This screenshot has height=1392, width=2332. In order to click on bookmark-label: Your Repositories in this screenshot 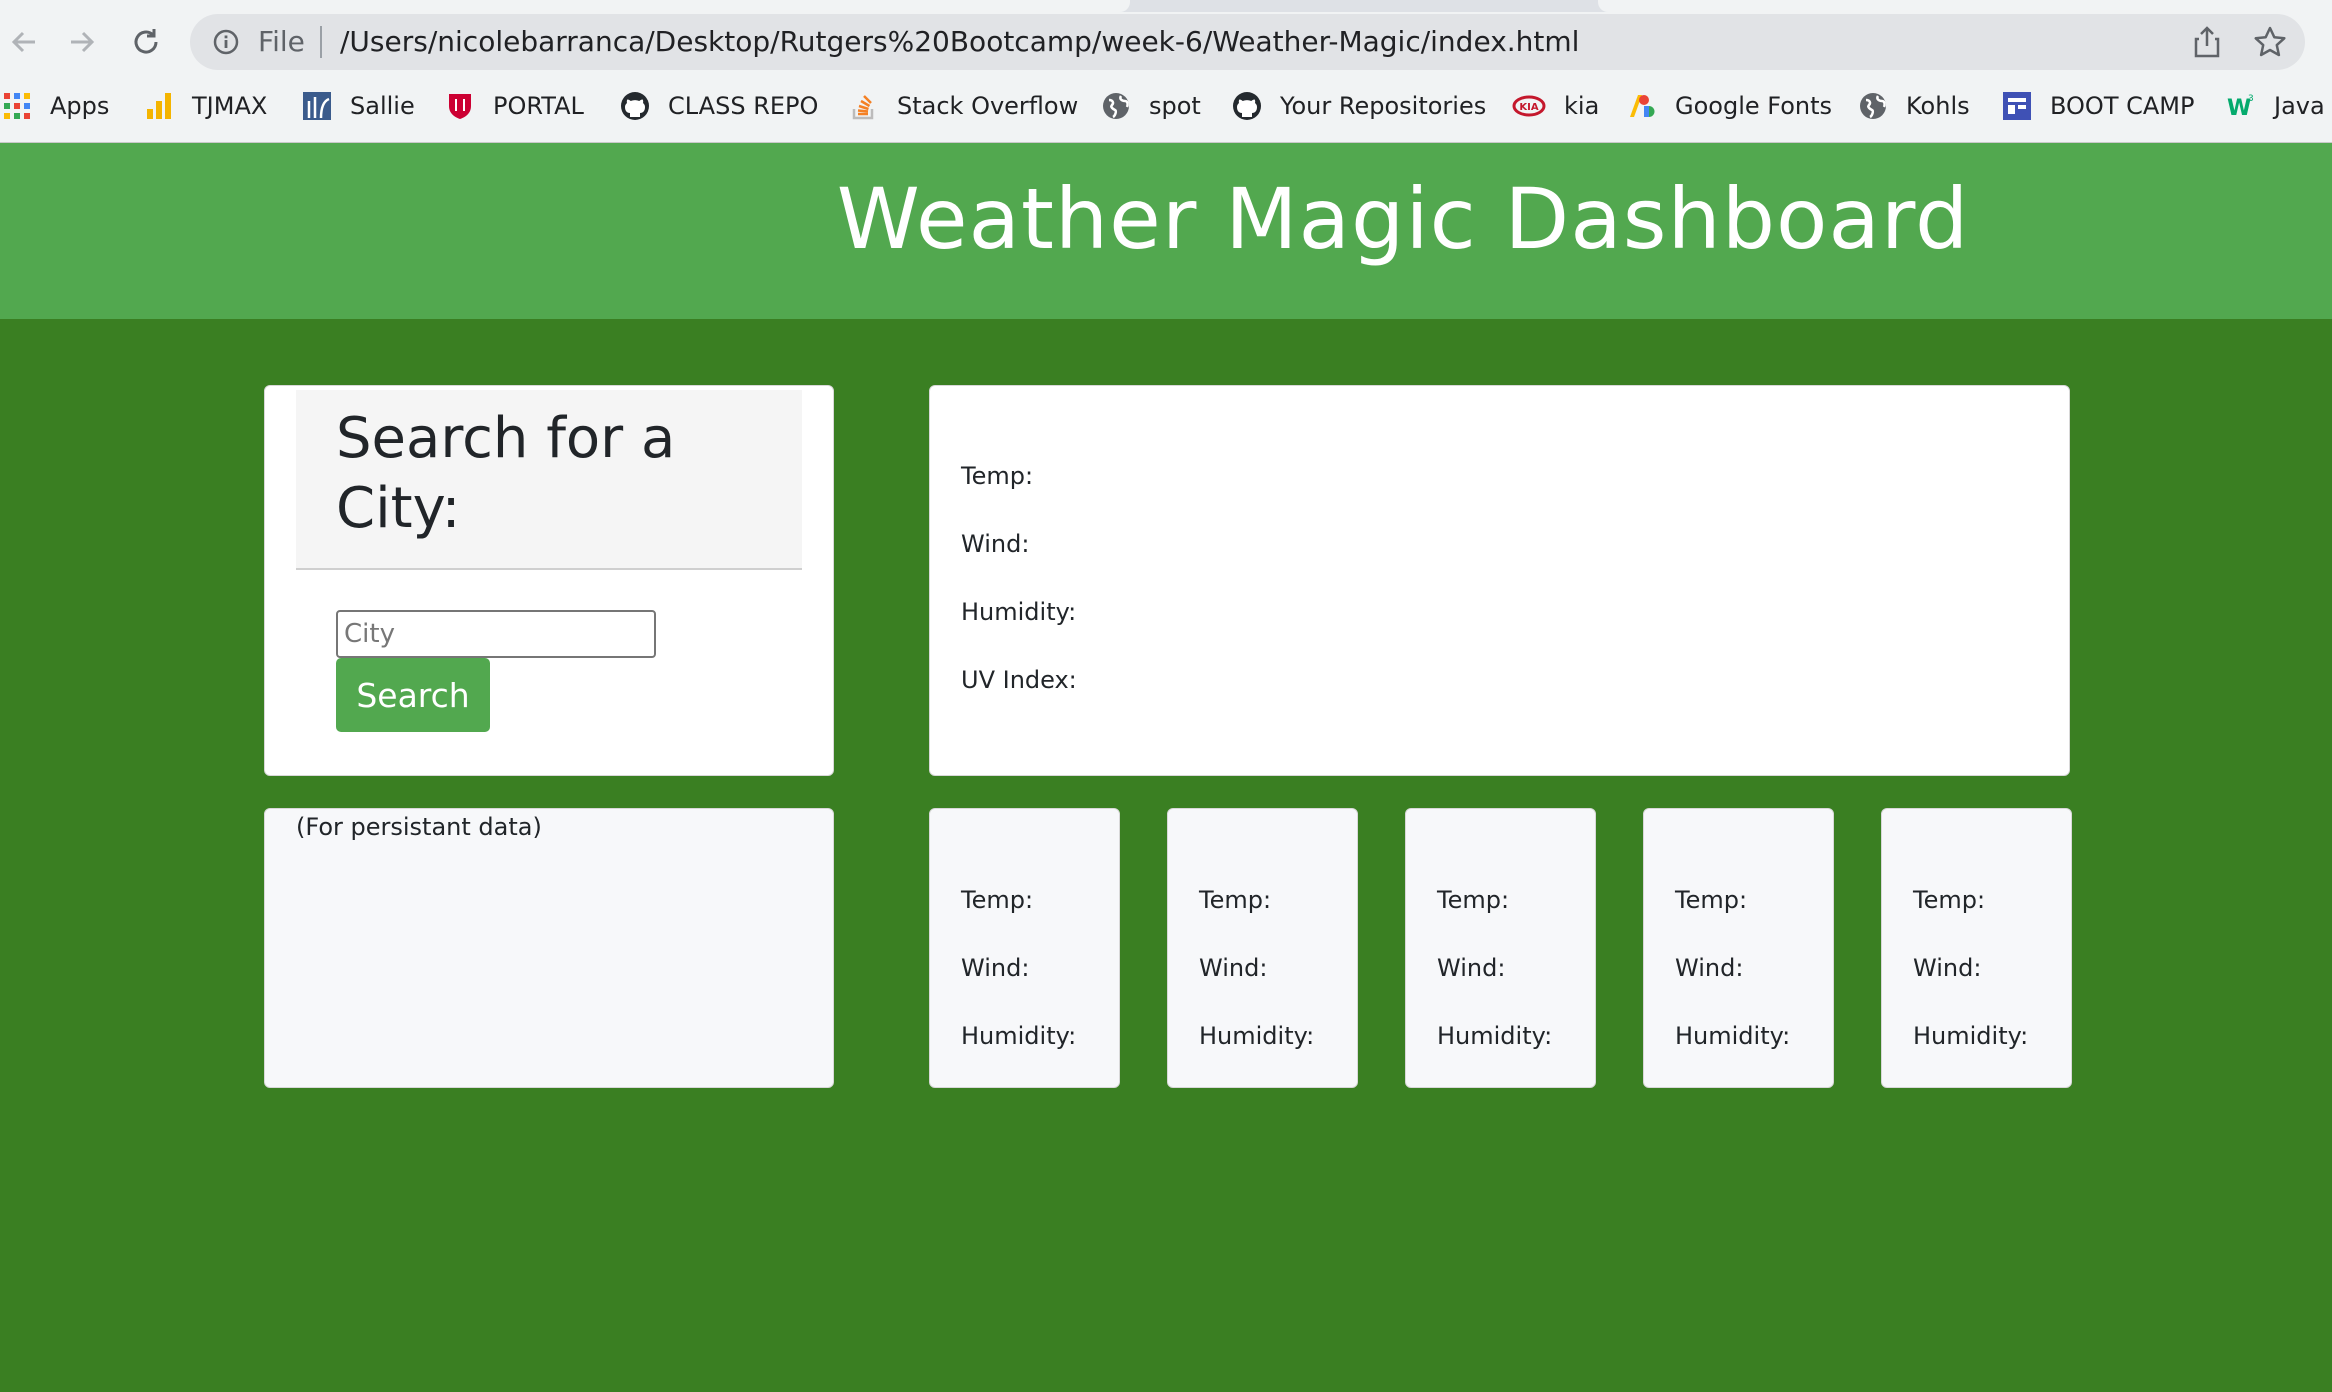, I will do `click(1383, 106)`.